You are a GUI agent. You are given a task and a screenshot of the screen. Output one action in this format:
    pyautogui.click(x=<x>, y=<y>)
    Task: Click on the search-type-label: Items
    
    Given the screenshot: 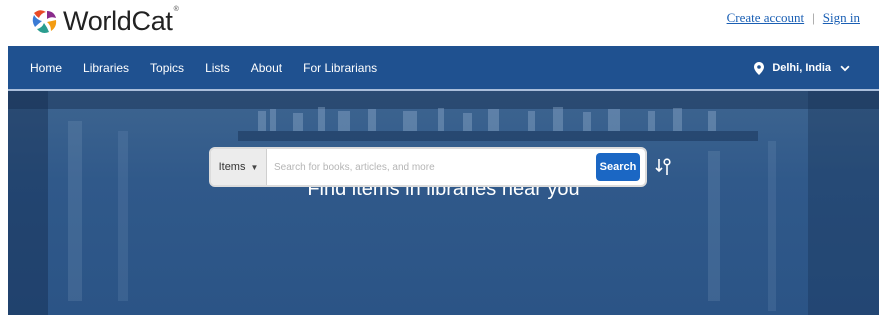 What is the action you would take?
    pyautogui.click(x=232, y=167)
    